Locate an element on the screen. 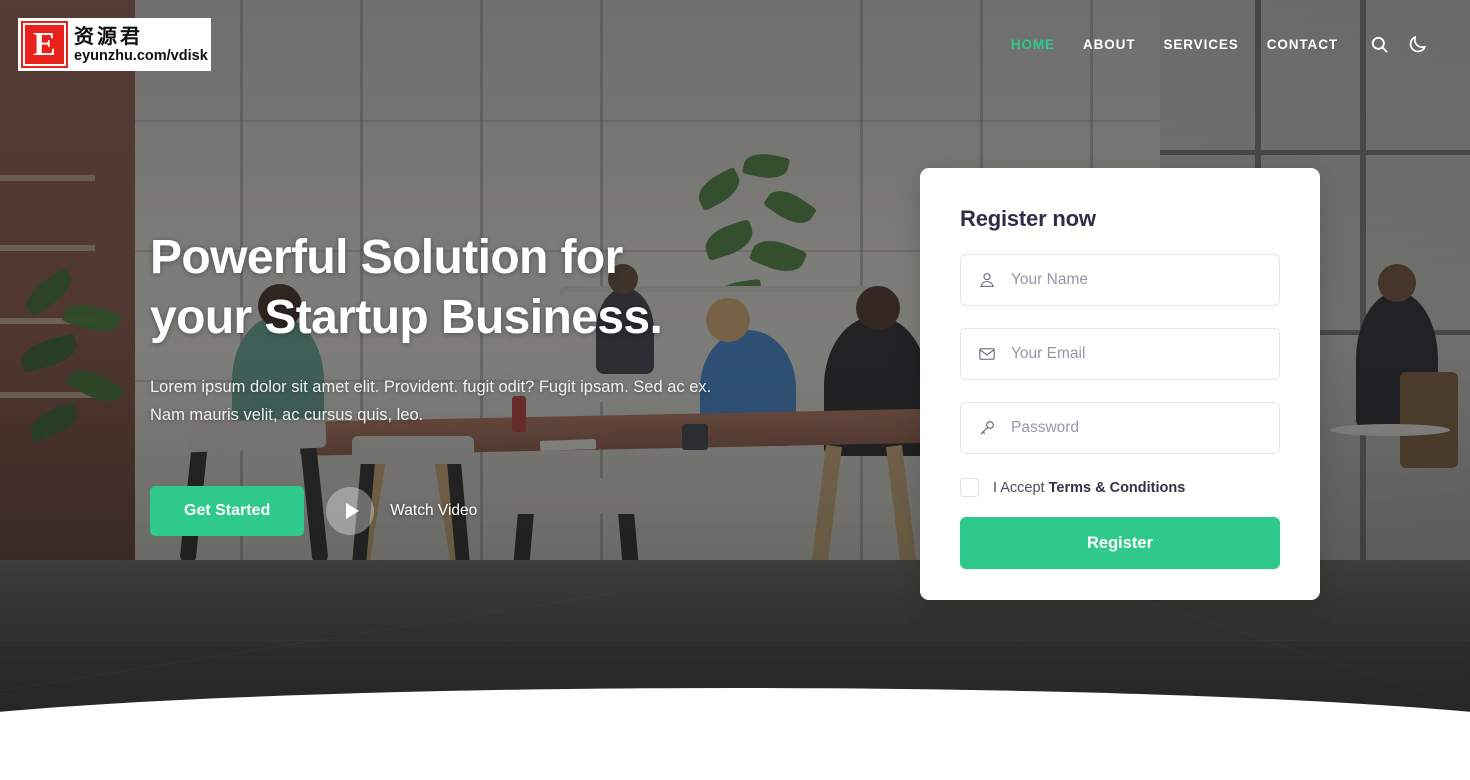  terms-prefix: I Accept is located at coordinates (1021, 487).